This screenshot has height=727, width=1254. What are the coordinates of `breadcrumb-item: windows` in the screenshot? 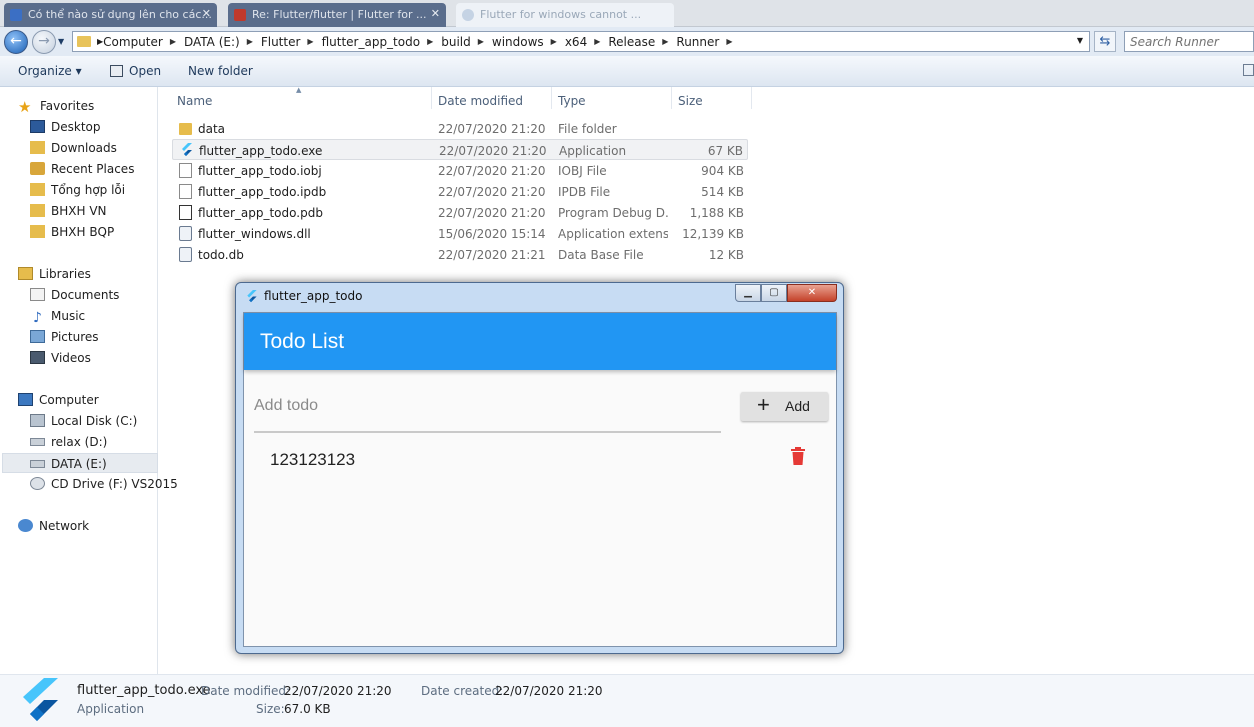 It's located at (518, 42).